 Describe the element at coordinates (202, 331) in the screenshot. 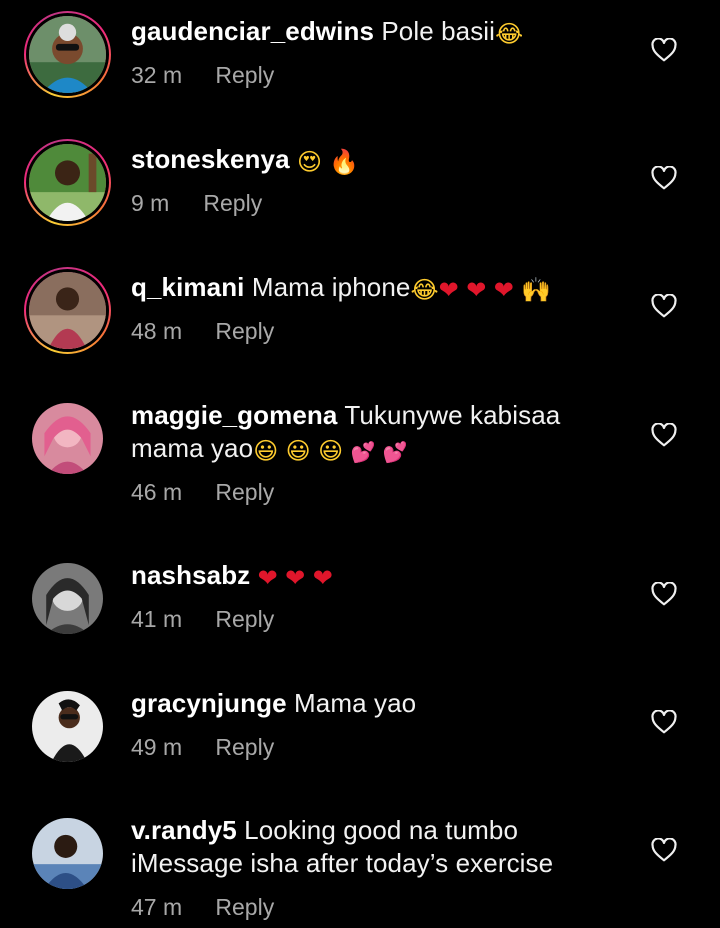

I see `comment-meta: 48 m Reply` at that location.